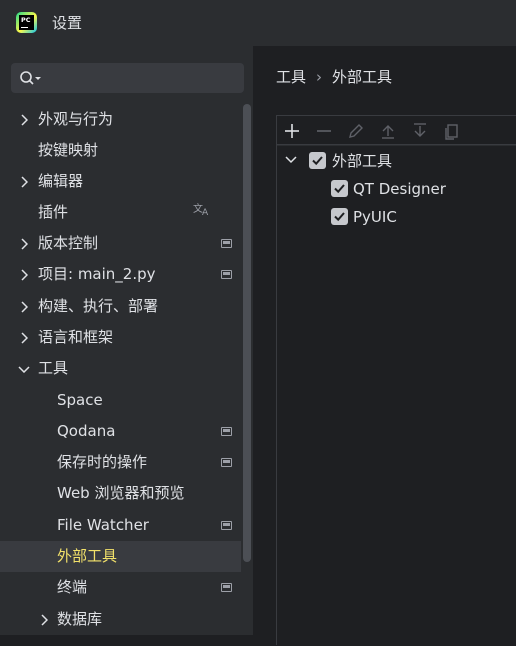 The height and width of the screenshot is (646, 516). I want to click on edit-icon, so click(356, 131).